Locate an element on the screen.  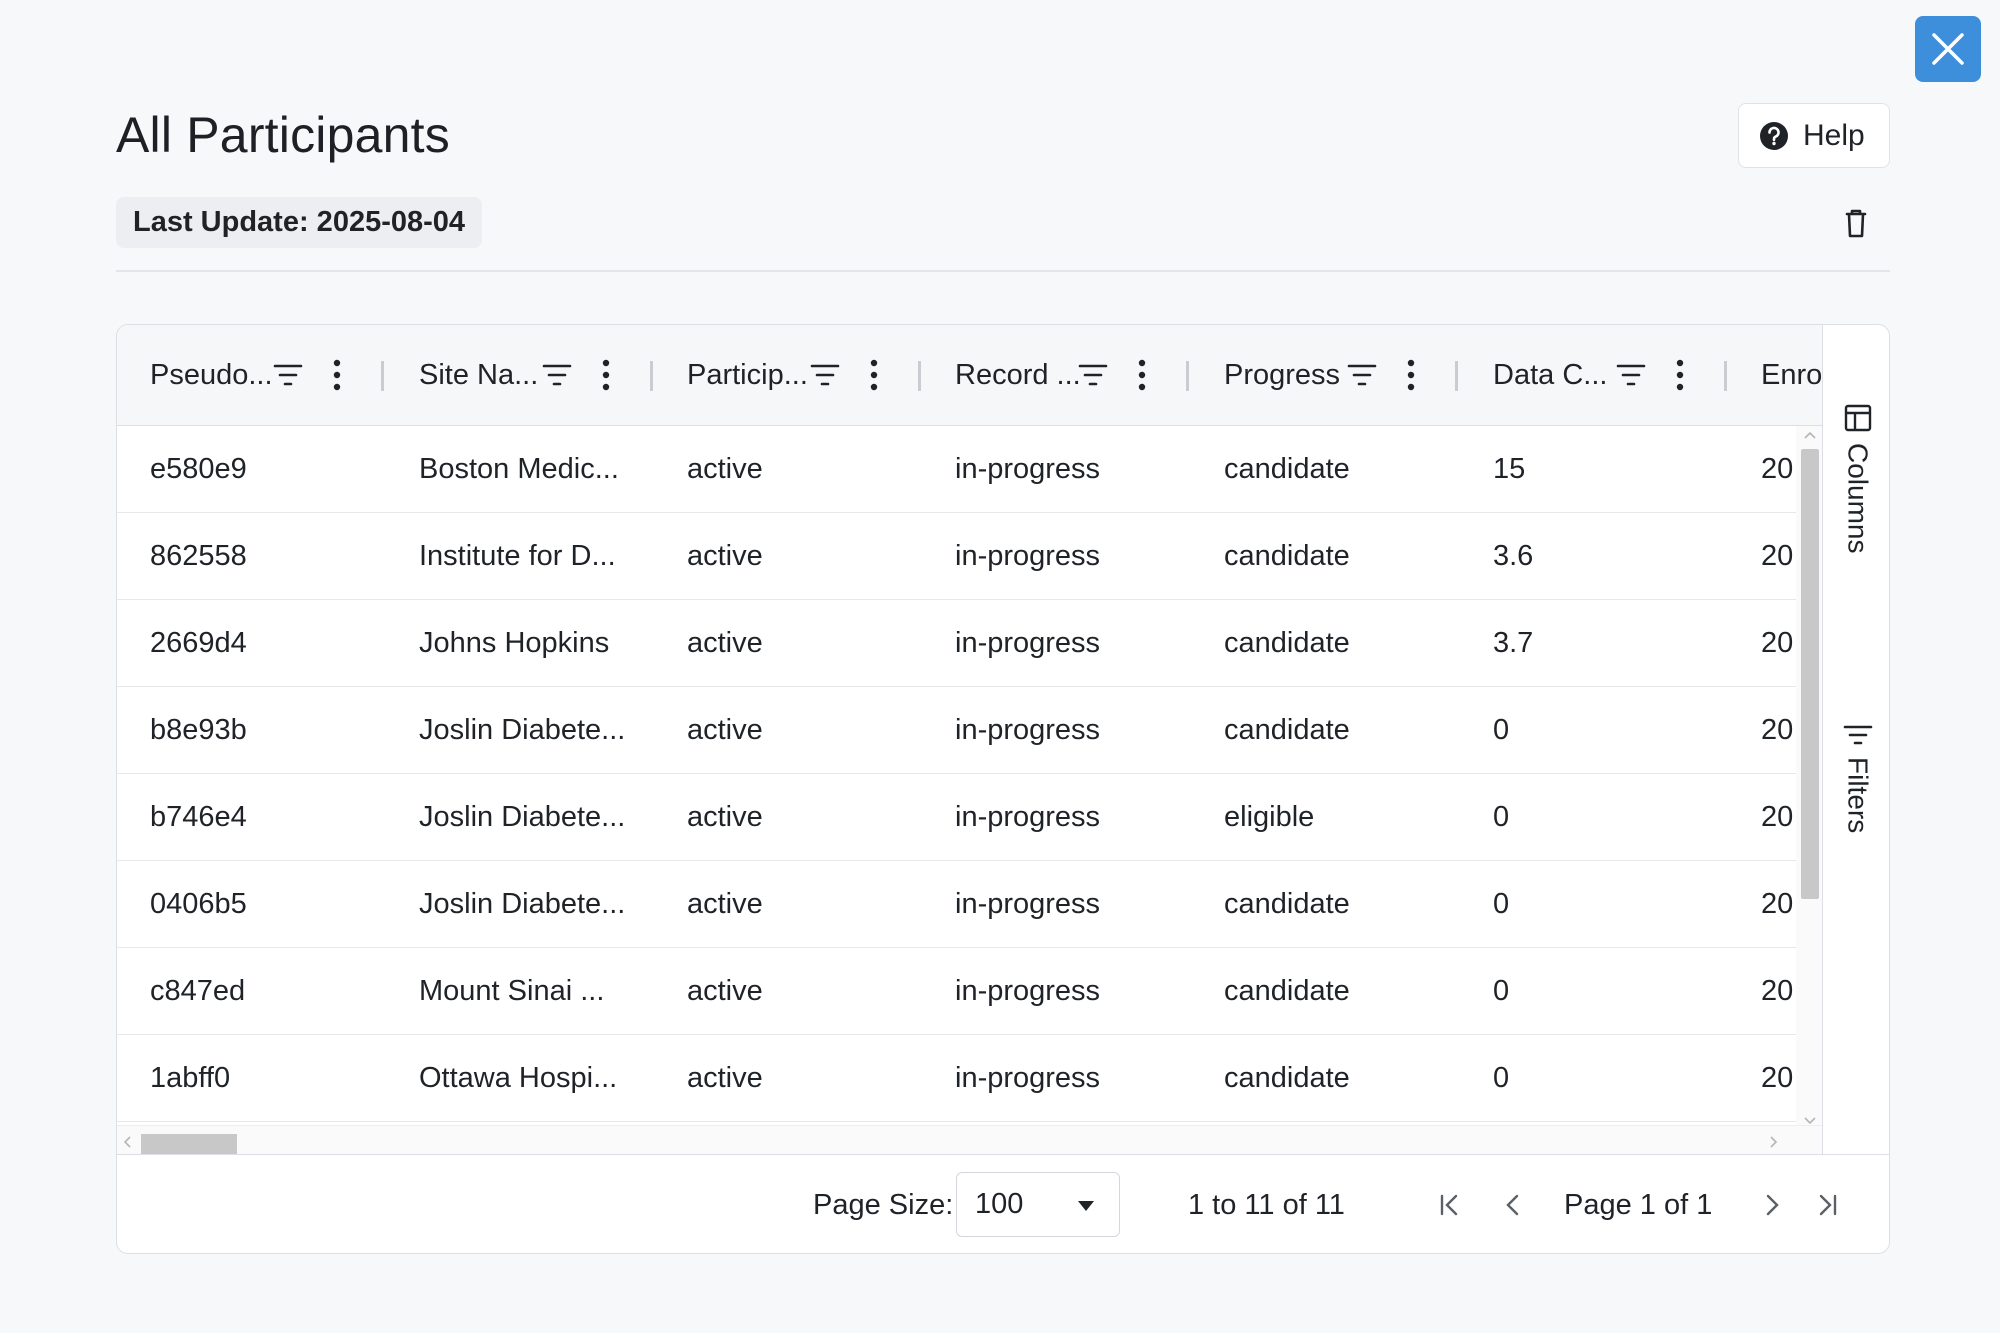
help-label: Help is located at coordinates (1834, 135).